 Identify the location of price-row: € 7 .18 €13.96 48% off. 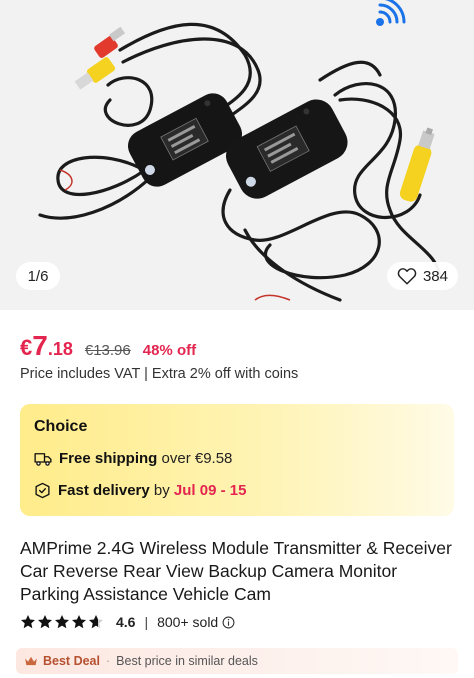
(108, 346).